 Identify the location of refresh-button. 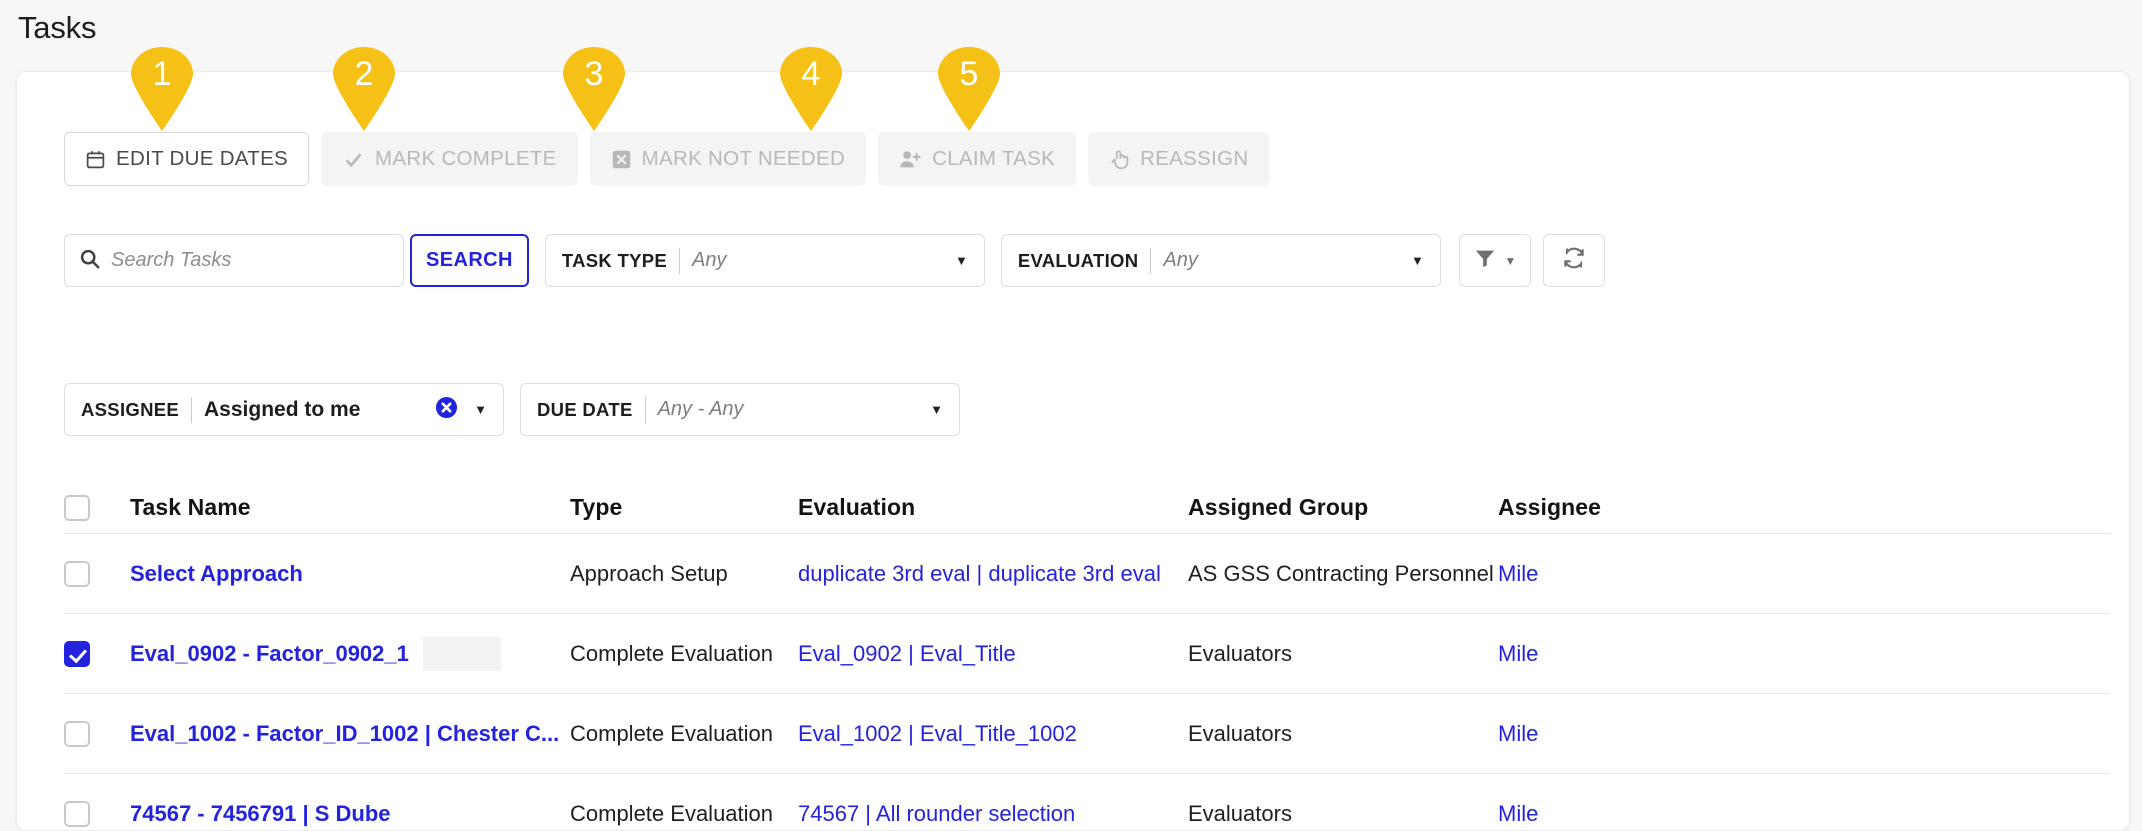
(1573, 260).